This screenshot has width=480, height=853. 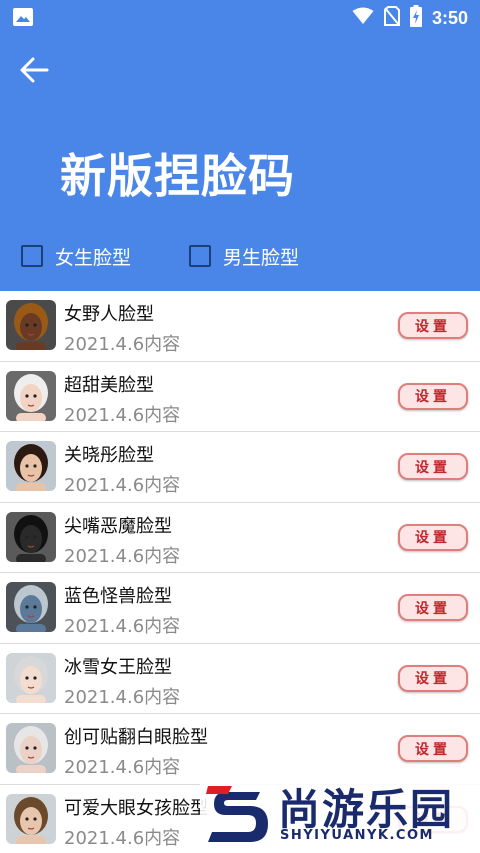 I want to click on watermark: 尚游乐园 SHYIYUANYK.COM, so click(x=340, y=812).